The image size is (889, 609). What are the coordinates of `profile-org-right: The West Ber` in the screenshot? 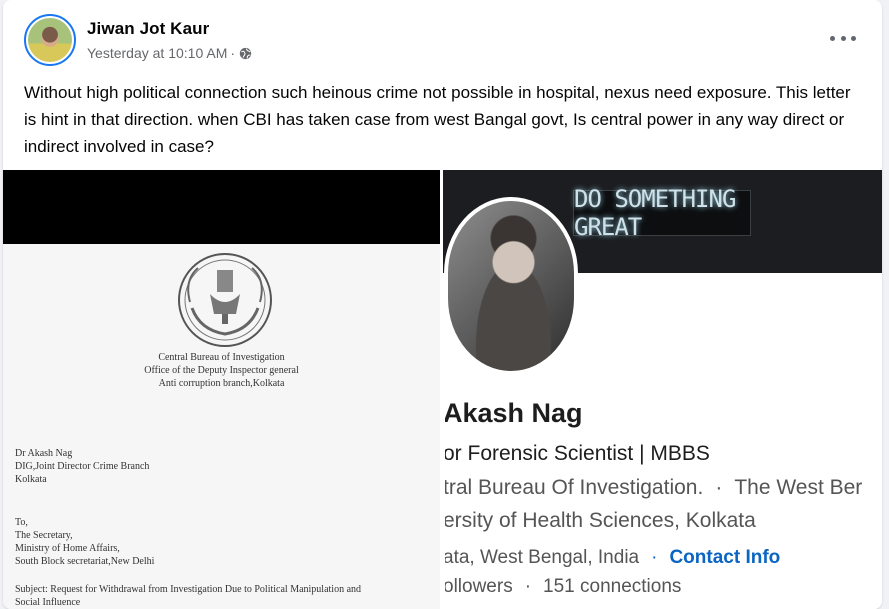 It's located at (798, 487).